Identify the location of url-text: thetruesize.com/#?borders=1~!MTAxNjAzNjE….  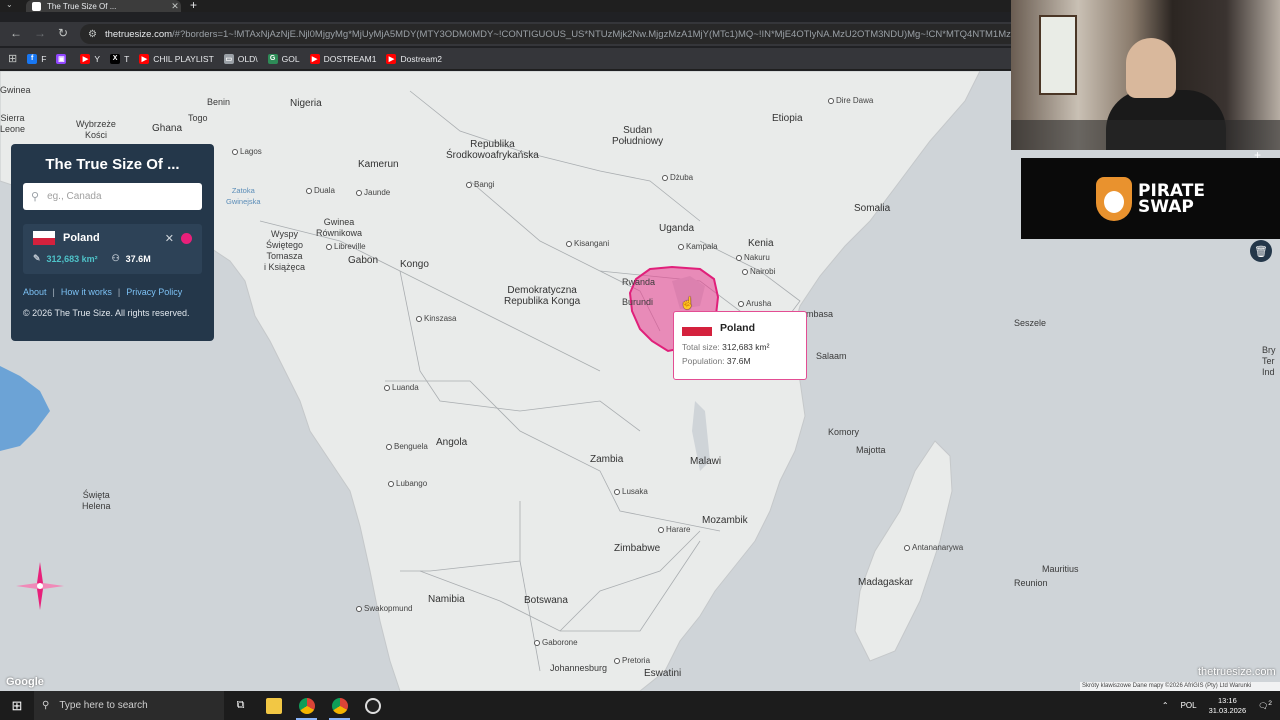
(562, 34).